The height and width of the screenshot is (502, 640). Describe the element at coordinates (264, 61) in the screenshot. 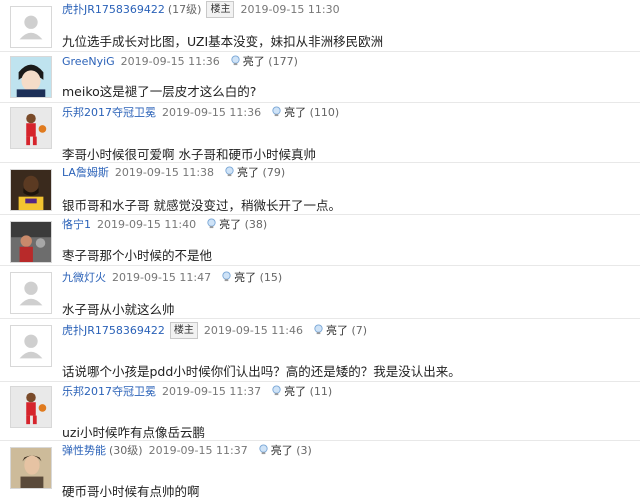

I see `light-button: 亮了 (177)` at that location.